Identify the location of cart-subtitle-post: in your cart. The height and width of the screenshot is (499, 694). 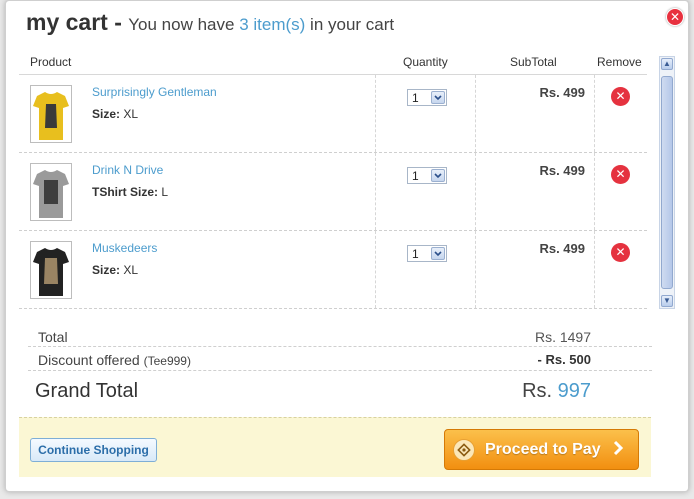
(352, 24).